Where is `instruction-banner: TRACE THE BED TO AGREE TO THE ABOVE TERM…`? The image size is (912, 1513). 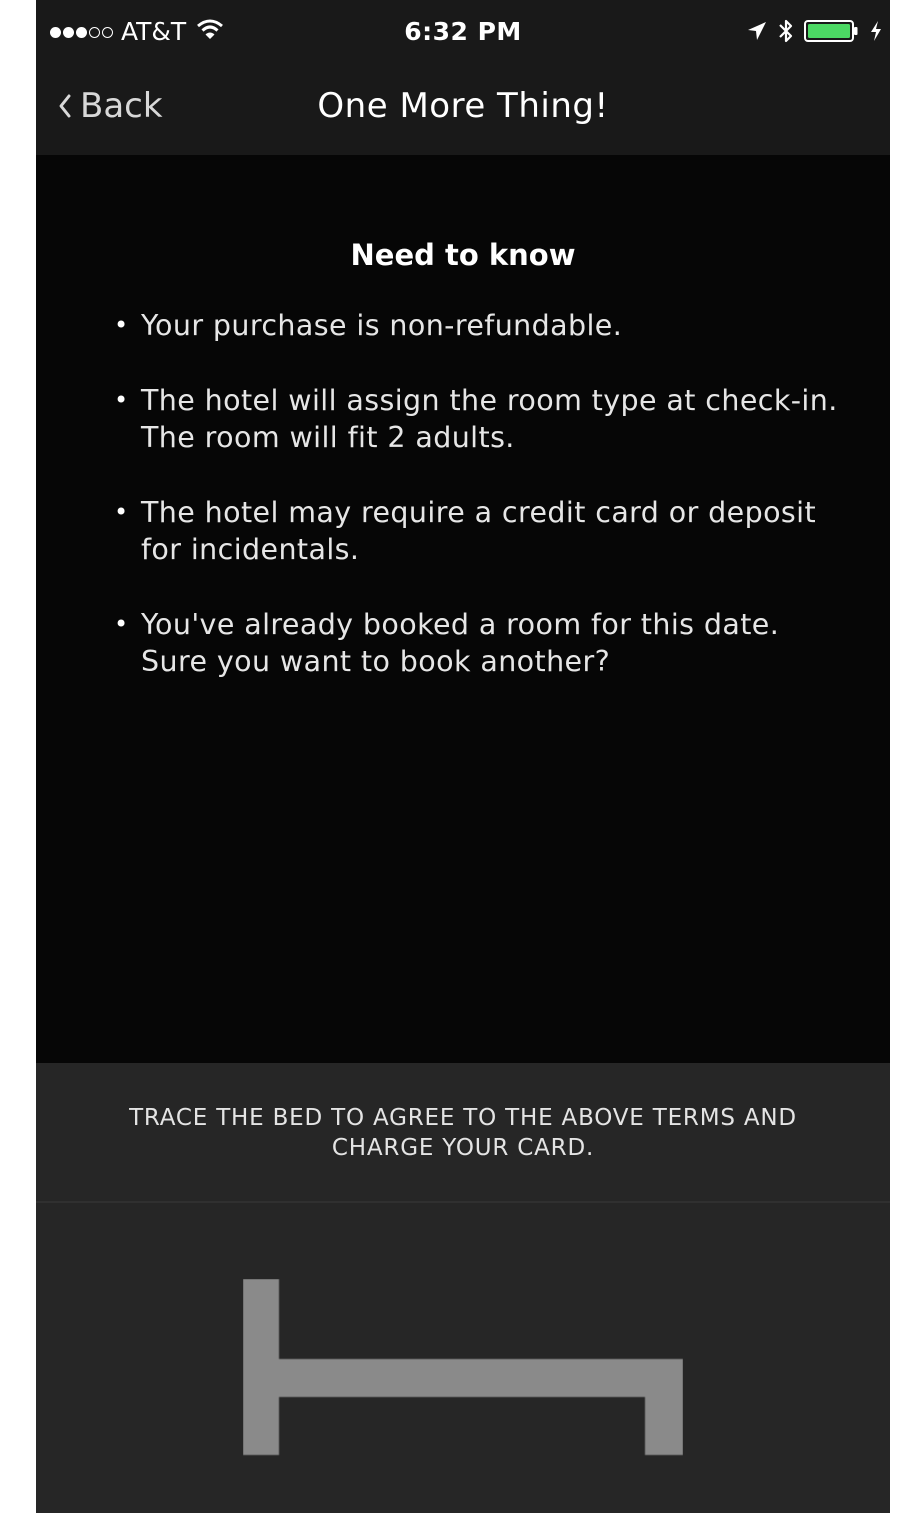 instruction-banner: TRACE THE BED TO AGREE TO THE ABOVE TERM… is located at coordinates (463, 1132).